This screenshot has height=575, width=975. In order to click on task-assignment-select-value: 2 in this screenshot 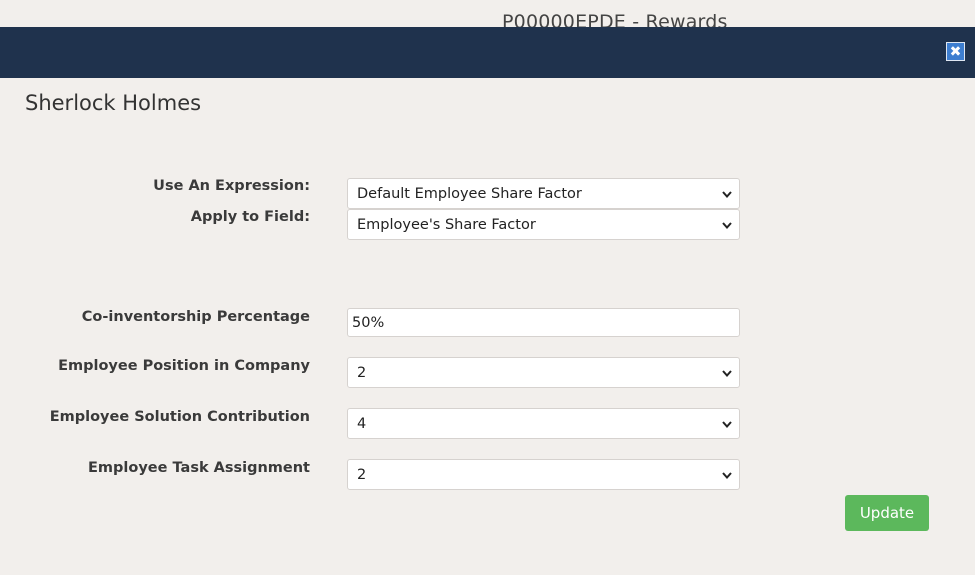, I will do `click(362, 474)`.